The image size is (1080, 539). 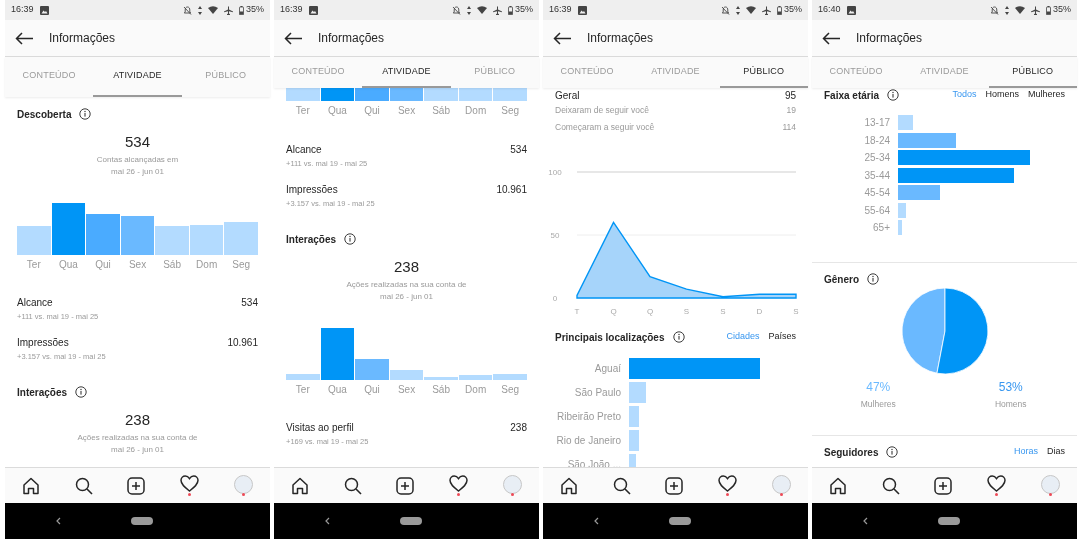 What do you see at coordinates (103, 265) in the screenshot?
I see `day-label: Qui` at bounding box center [103, 265].